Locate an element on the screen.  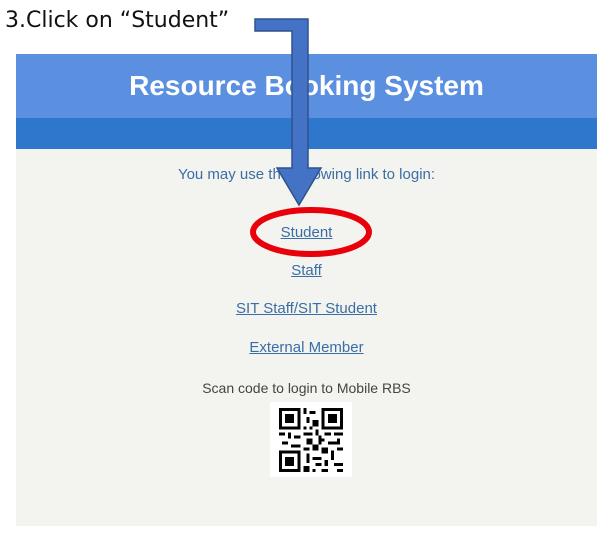
qr-code-container is located at coordinates (311, 439).